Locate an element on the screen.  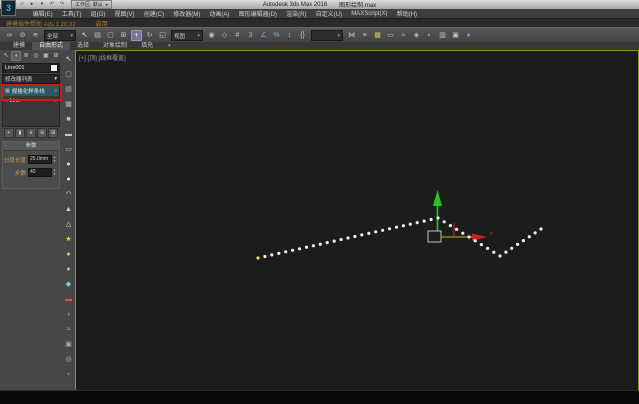
menu-item-7: 动画(A) is located at coordinates (219, 13).